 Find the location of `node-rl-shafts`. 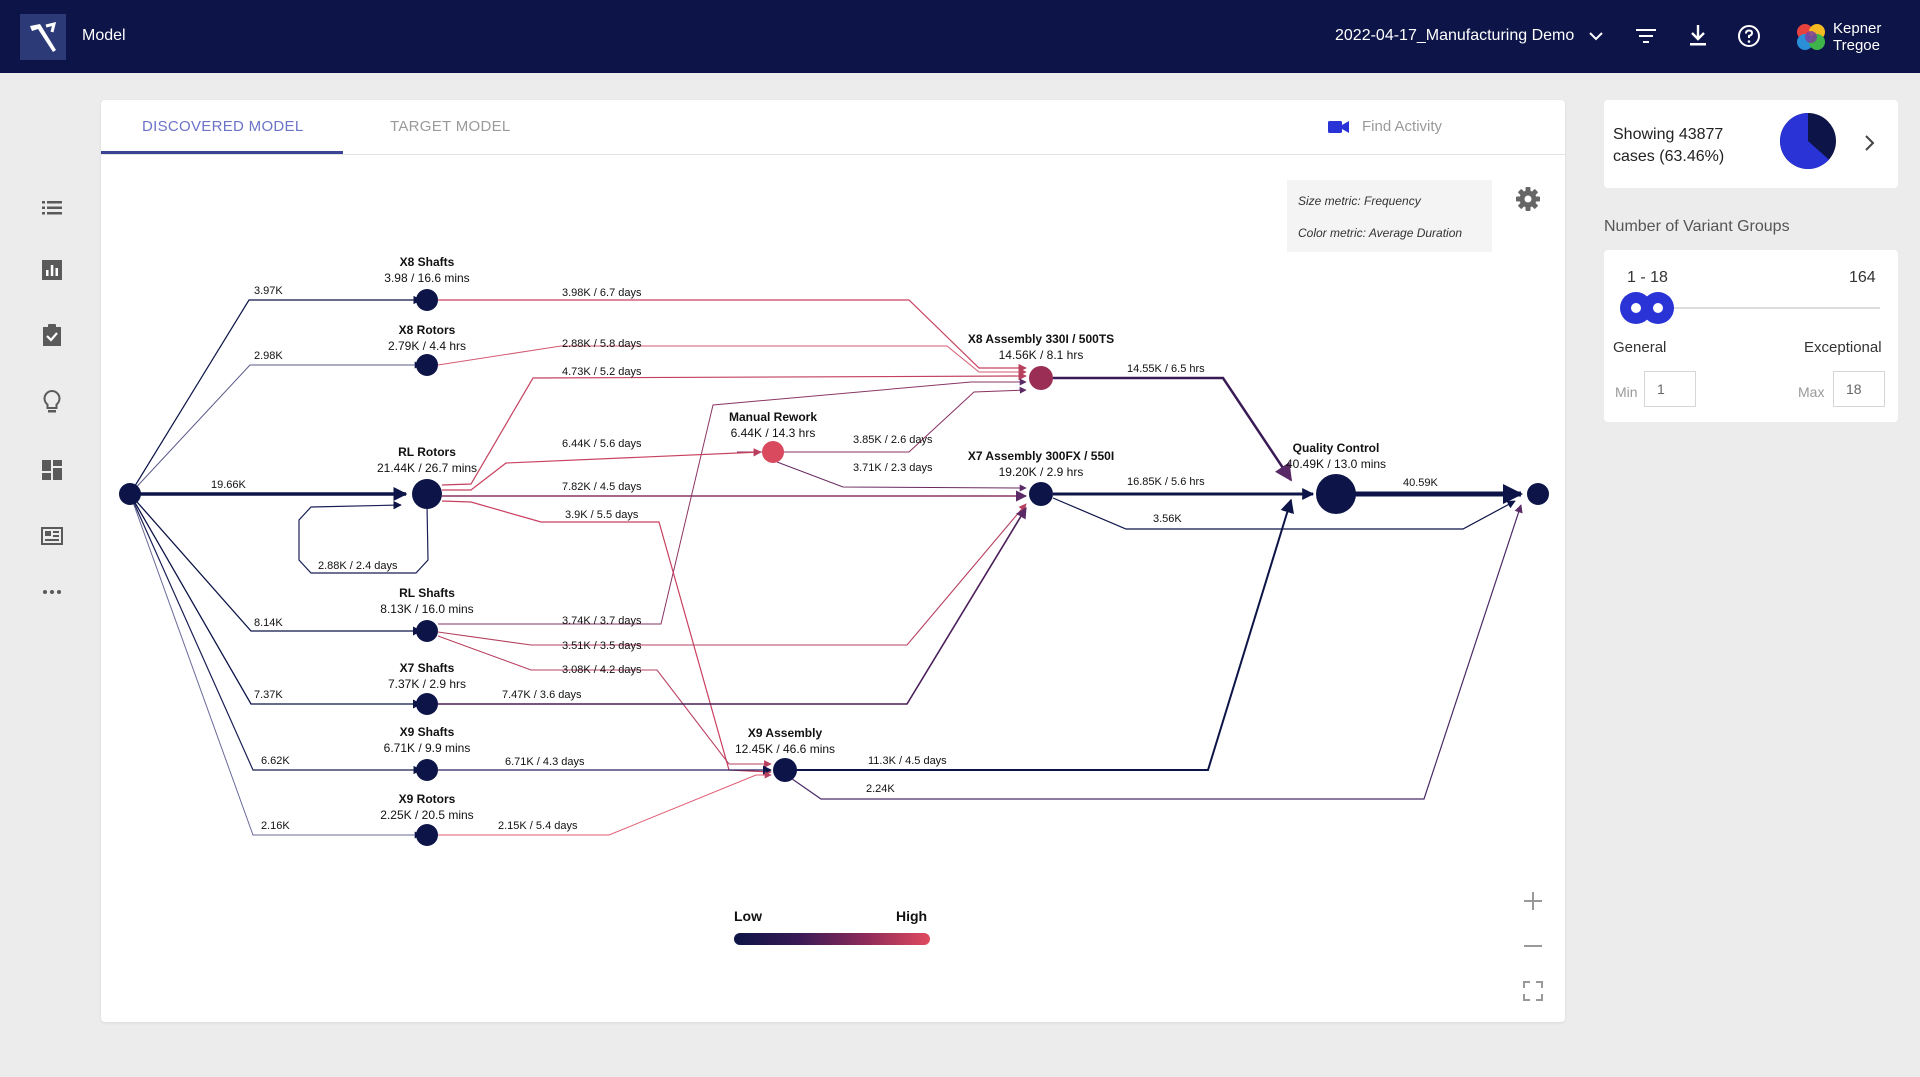

node-rl-shafts is located at coordinates (427, 631).